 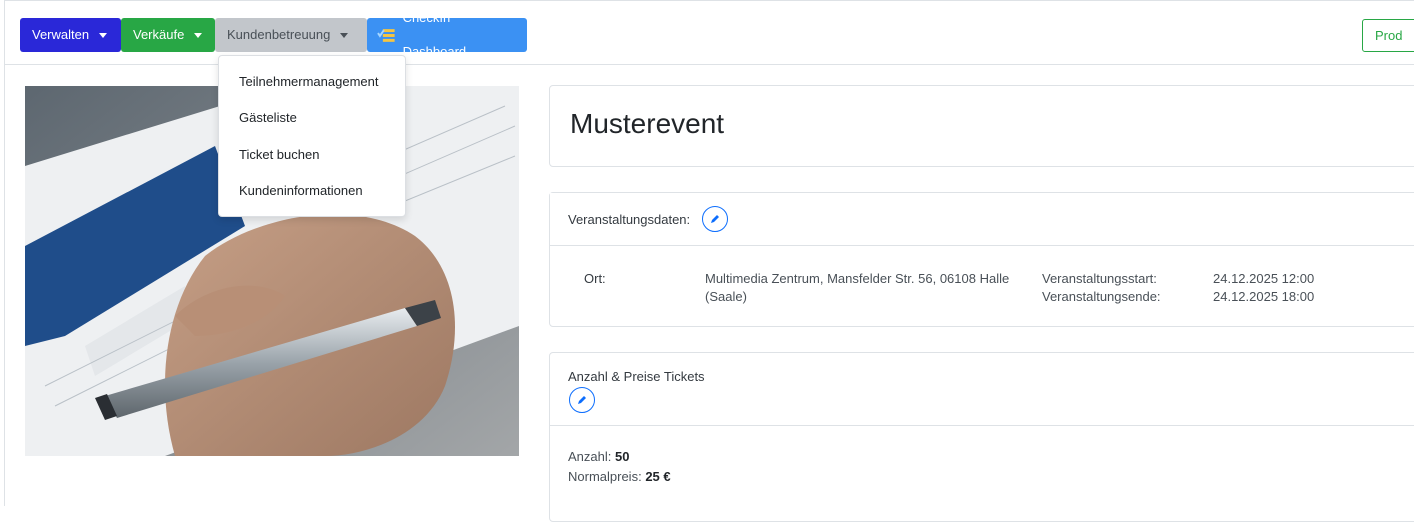 What do you see at coordinates (982, 219) in the screenshot?
I see `veranstaltungsdaten-header: Veranstaltungsdaten:` at bounding box center [982, 219].